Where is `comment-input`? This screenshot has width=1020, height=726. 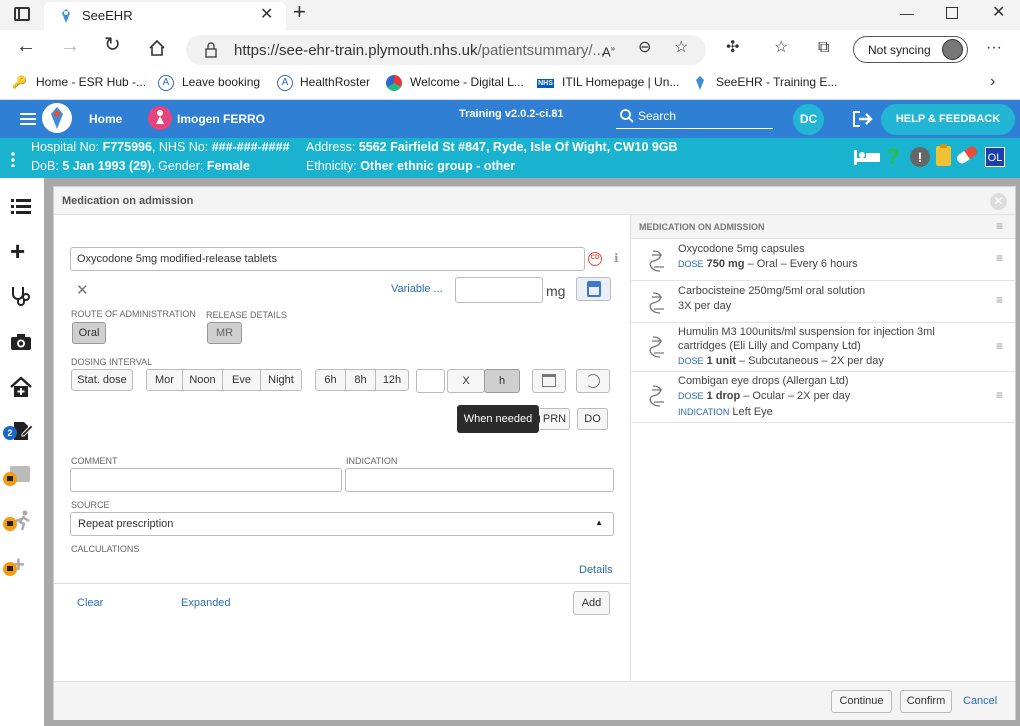 comment-input is located at coordinates (206, 480).